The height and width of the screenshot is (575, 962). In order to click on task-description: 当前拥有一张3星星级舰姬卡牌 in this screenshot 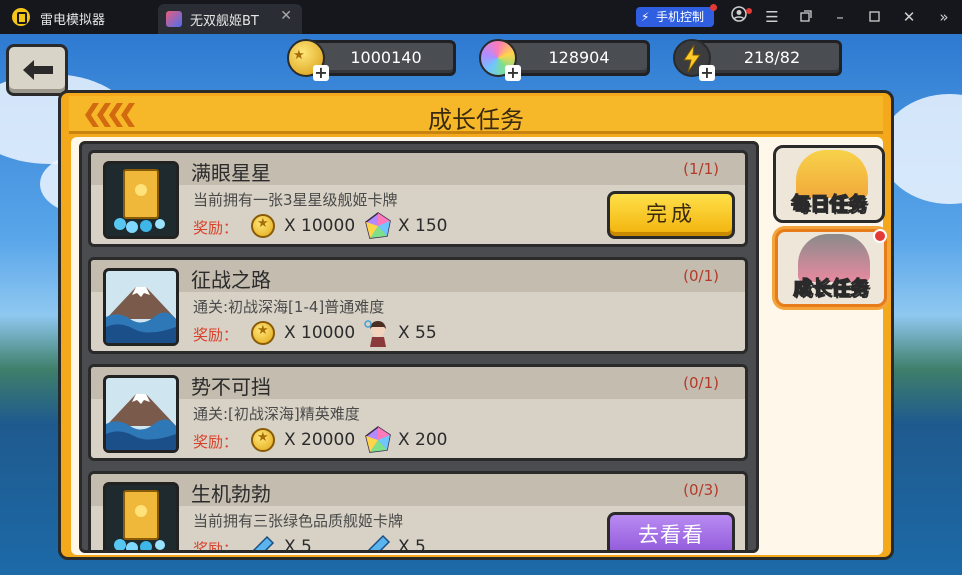, I will do `click(295, 200)`.